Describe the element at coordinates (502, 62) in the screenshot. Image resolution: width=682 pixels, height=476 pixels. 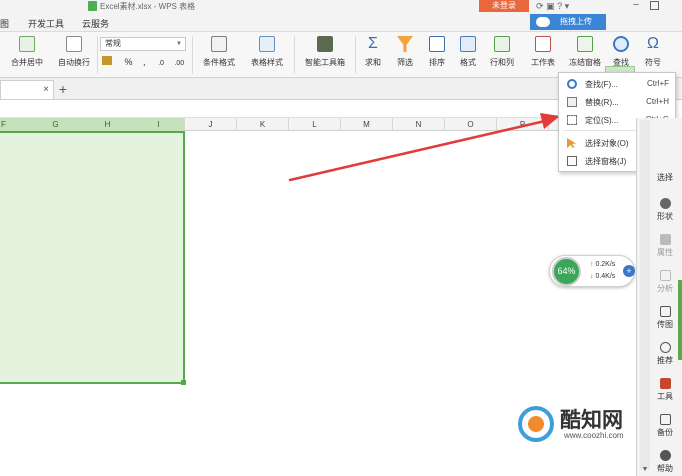
I see `row-column-label: 行和列` at that location.